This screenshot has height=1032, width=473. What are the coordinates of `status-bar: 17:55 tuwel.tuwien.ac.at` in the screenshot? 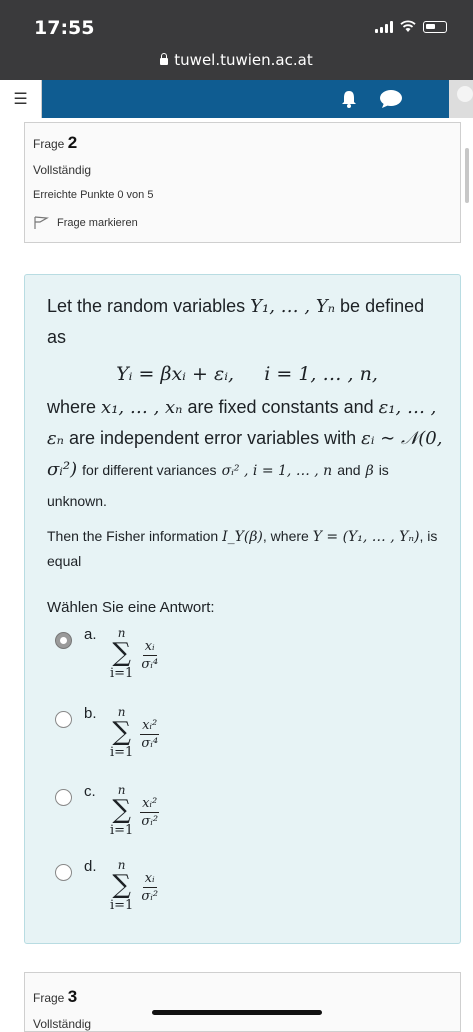 It's located at (236, 40).